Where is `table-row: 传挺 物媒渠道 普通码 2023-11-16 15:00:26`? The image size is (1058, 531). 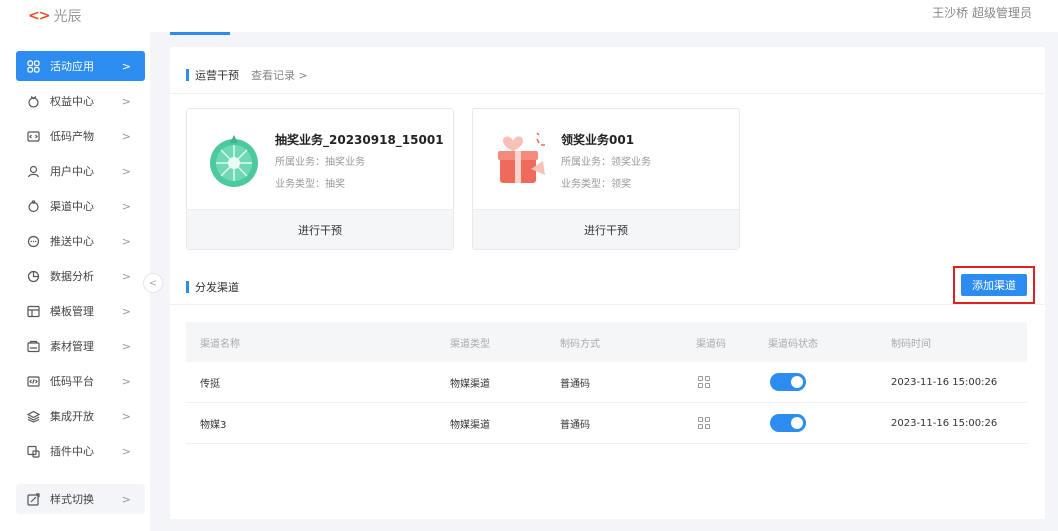
table-row: 传挺 物媒渠道 普通码 2023-11-16 15:00:26 is located at coordinates (606, 382).